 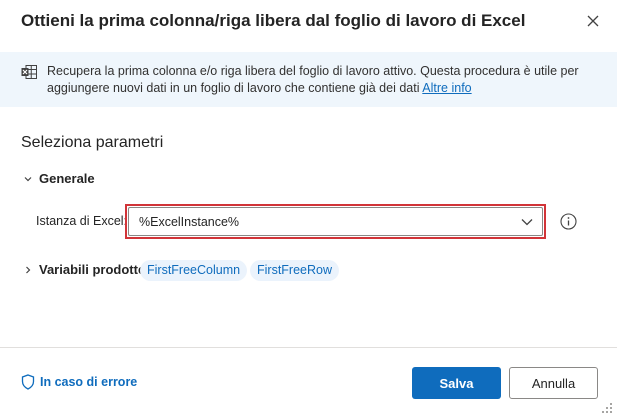 I want to click on excel-instance-value: %ExcelInstance%, so click(x=189, y=221).